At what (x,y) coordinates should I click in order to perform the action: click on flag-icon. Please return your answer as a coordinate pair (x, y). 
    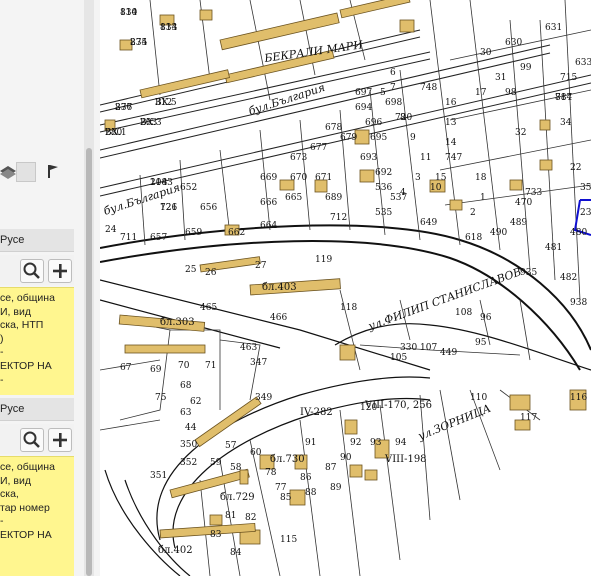
    Looking at the image, I should click on (53, 171).